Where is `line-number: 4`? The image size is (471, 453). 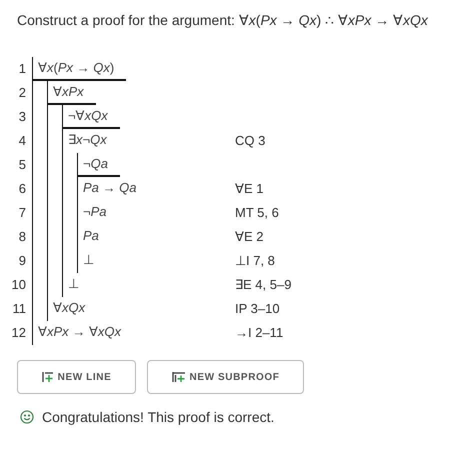
line-number: 4 is located at coordinates (22, 141).